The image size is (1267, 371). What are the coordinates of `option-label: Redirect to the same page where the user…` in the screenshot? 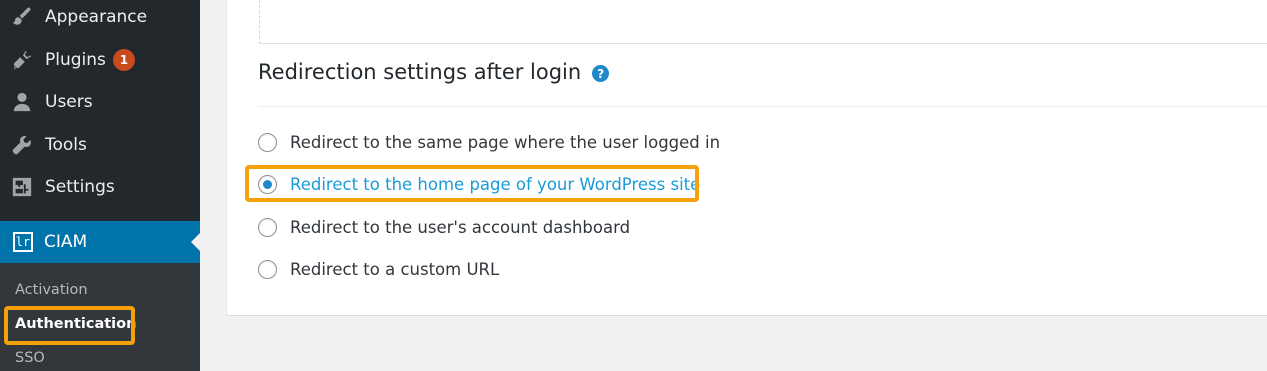 It's located at (505, 142).